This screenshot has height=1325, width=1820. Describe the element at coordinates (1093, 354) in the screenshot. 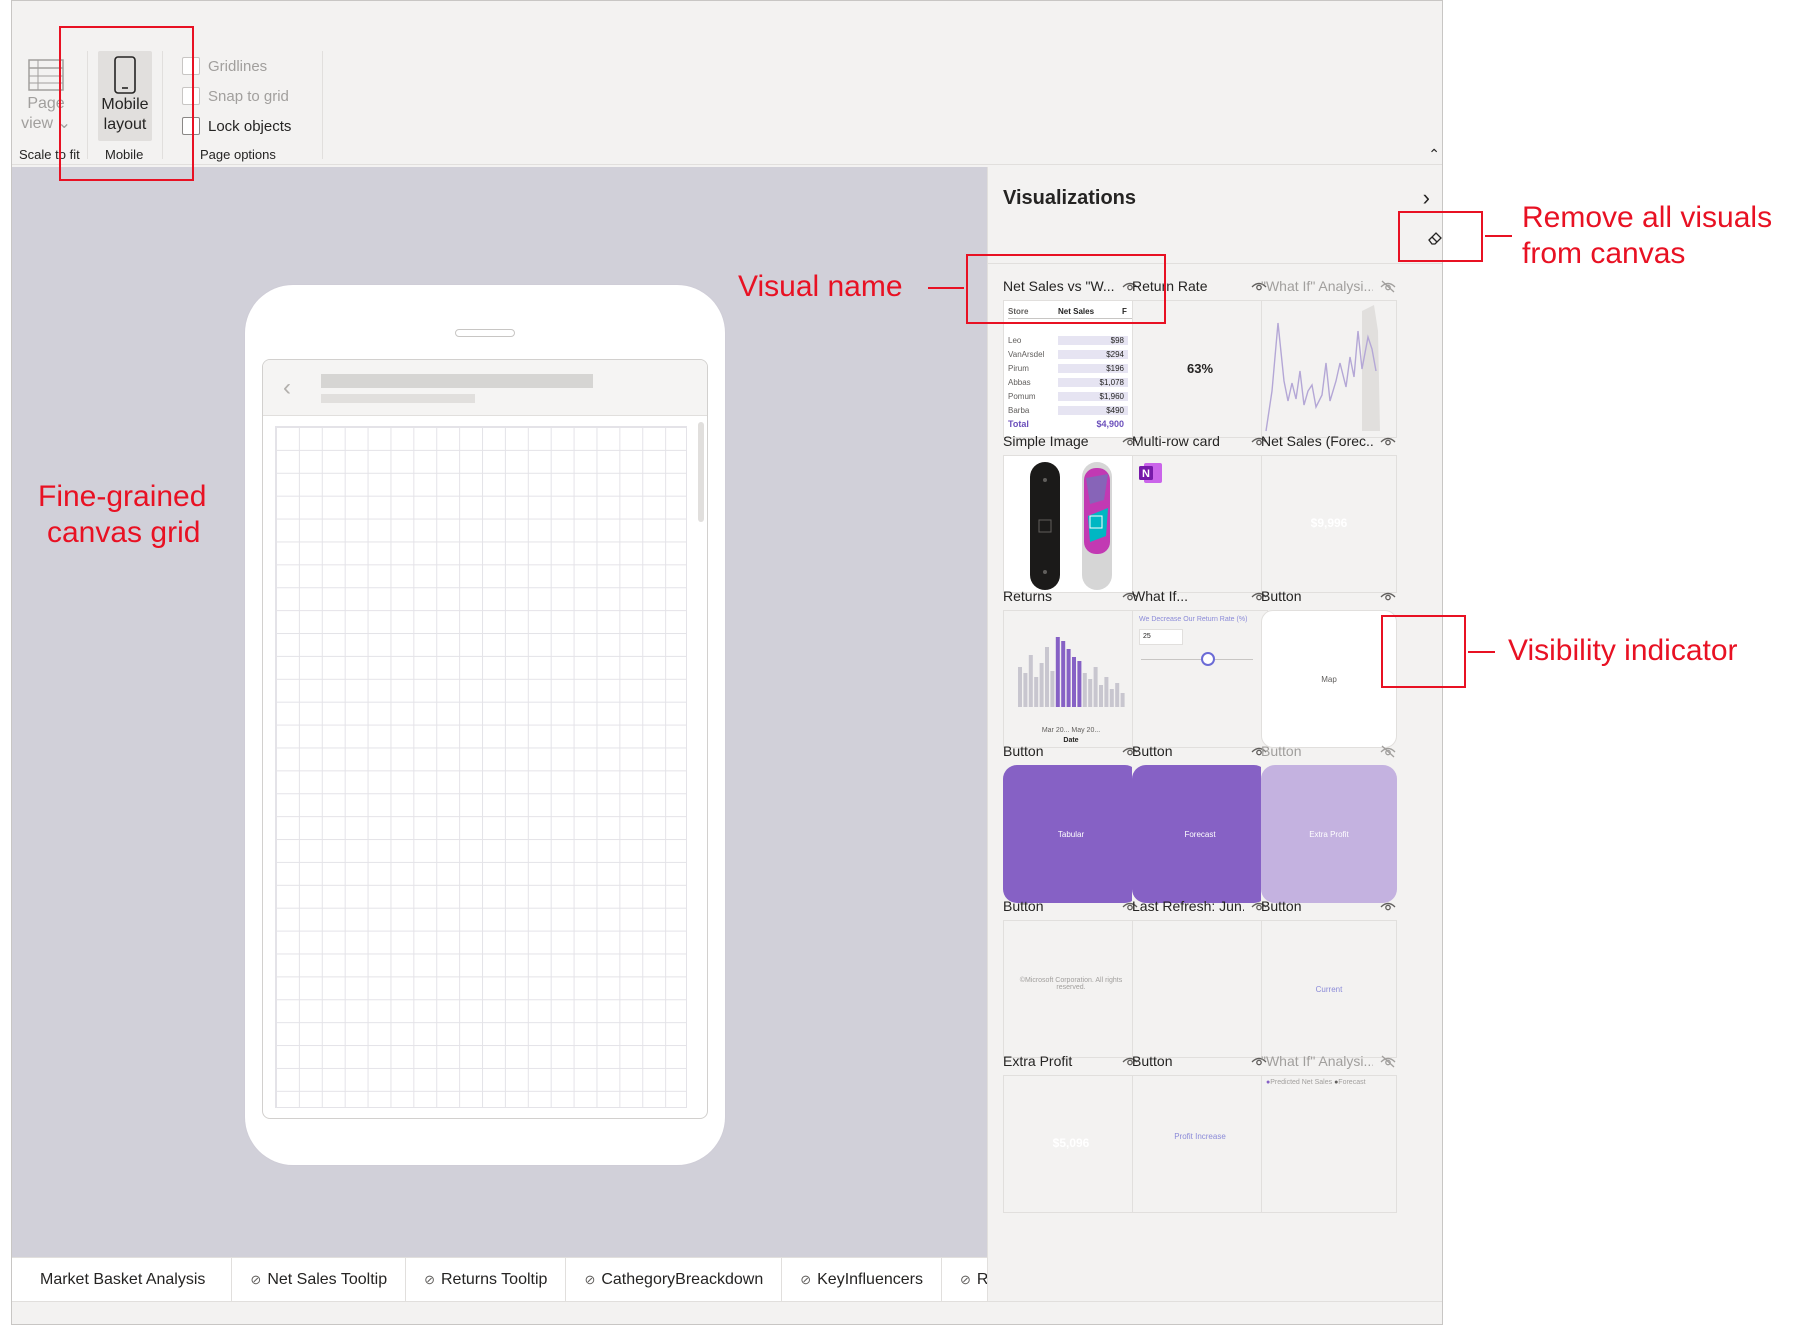

I see `table-cell: $294` at that location.